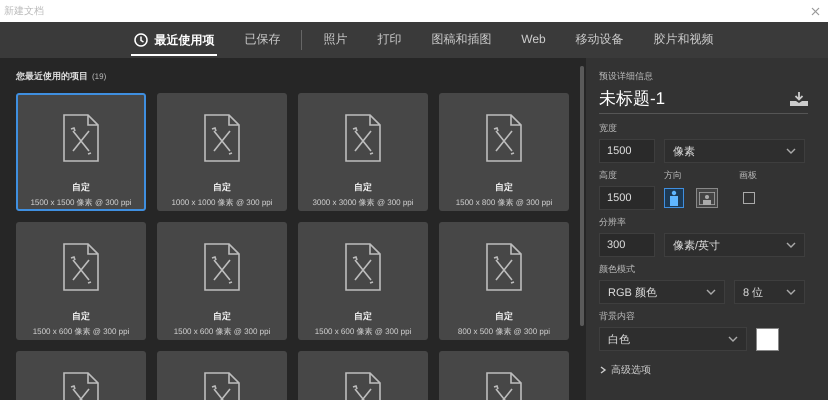 The image size is (828, 400). Describe the element at coordinates (174, 40) in the screenshot. I see `tab: 最近使用项` at that location.